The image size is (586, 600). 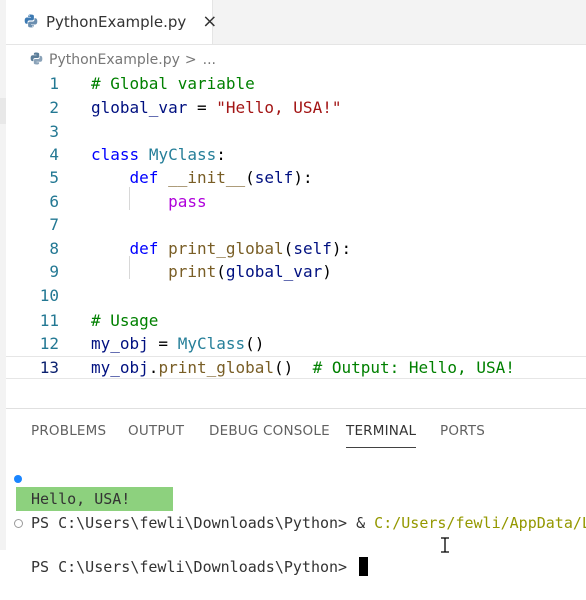 I want to click on code-line: 12 my_obj = MyClass(), so click(x=296, y=343).